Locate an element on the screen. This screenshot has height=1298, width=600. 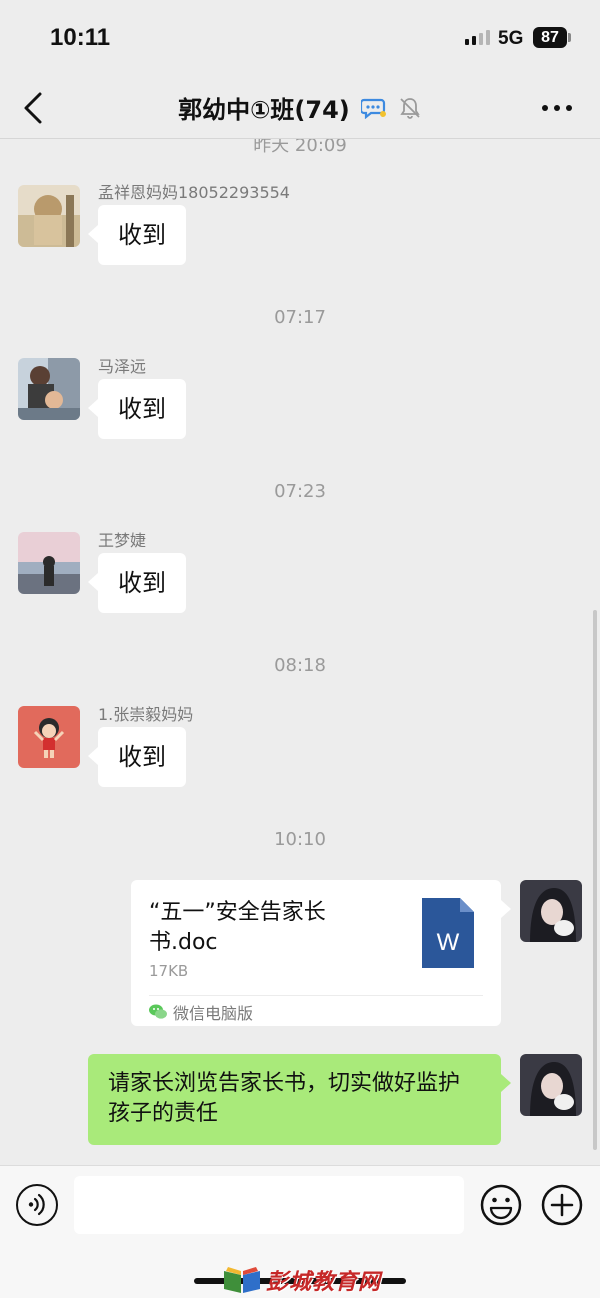
sender-name: 马泽远 is located at coordinates (122, 366).